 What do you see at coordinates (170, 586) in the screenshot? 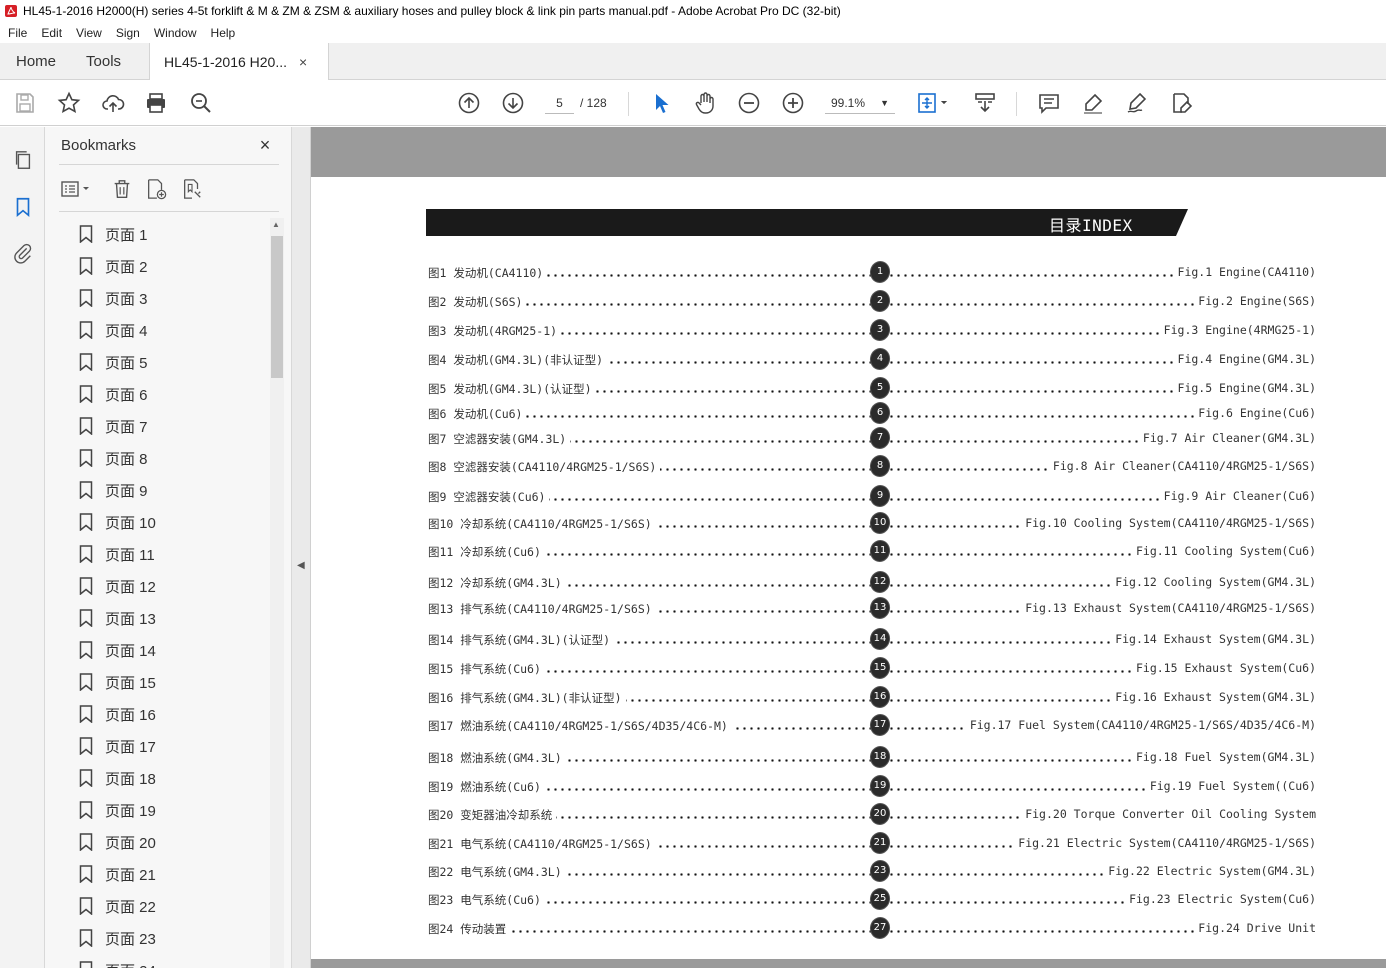
I see `bookmark-item: 页面 12` at bounding box center [170, 586].